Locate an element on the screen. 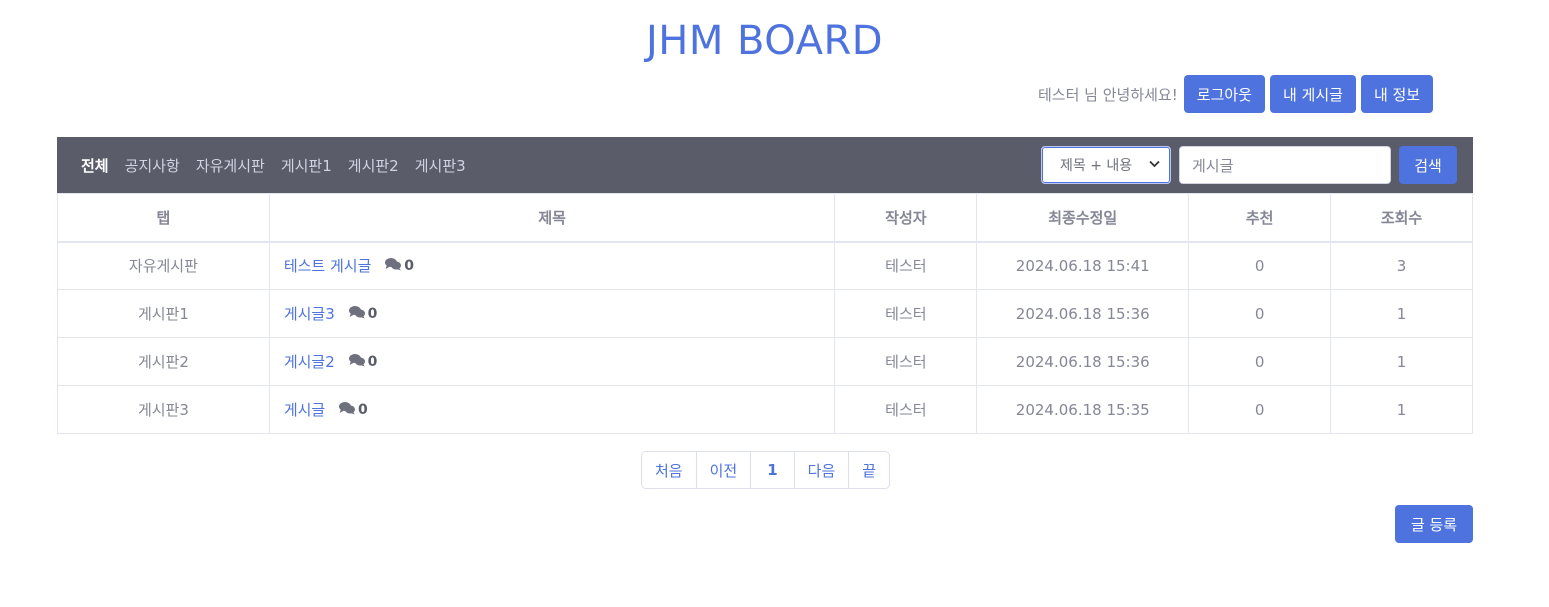  pagination: 처음 이전 1 다음 끝 is located at coordinates (766, 470).